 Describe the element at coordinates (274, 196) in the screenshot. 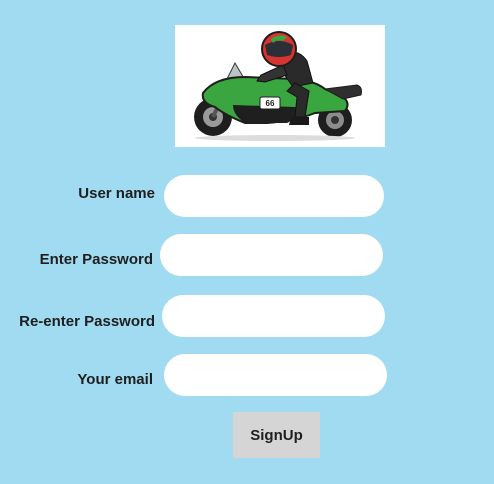

I see `username-input` at that location.